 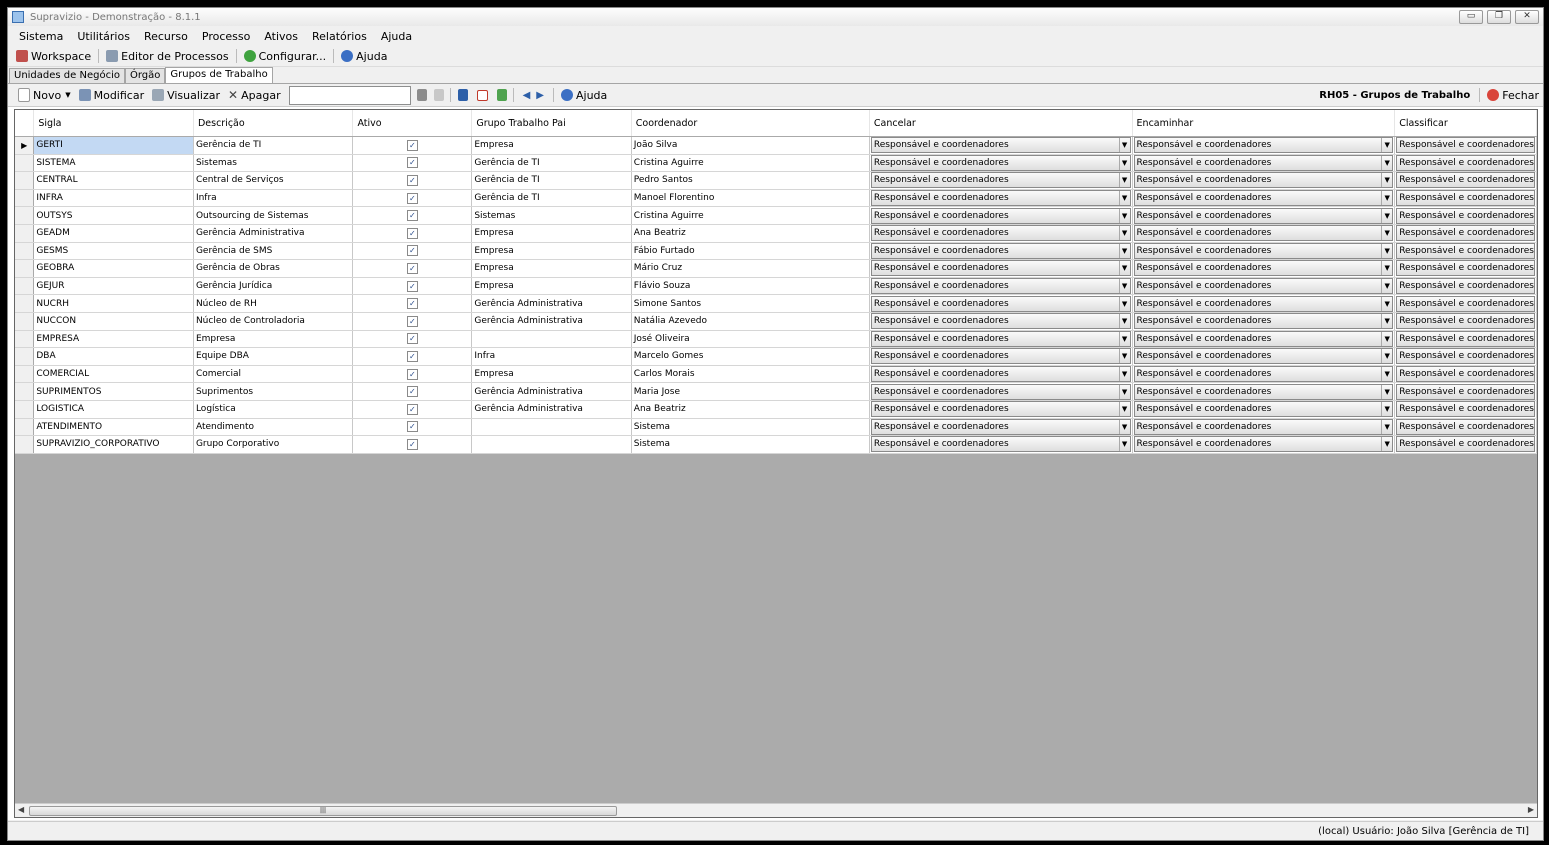 I want to click on cell-coordenador: Maria Jose, so click(x=750, y=391).